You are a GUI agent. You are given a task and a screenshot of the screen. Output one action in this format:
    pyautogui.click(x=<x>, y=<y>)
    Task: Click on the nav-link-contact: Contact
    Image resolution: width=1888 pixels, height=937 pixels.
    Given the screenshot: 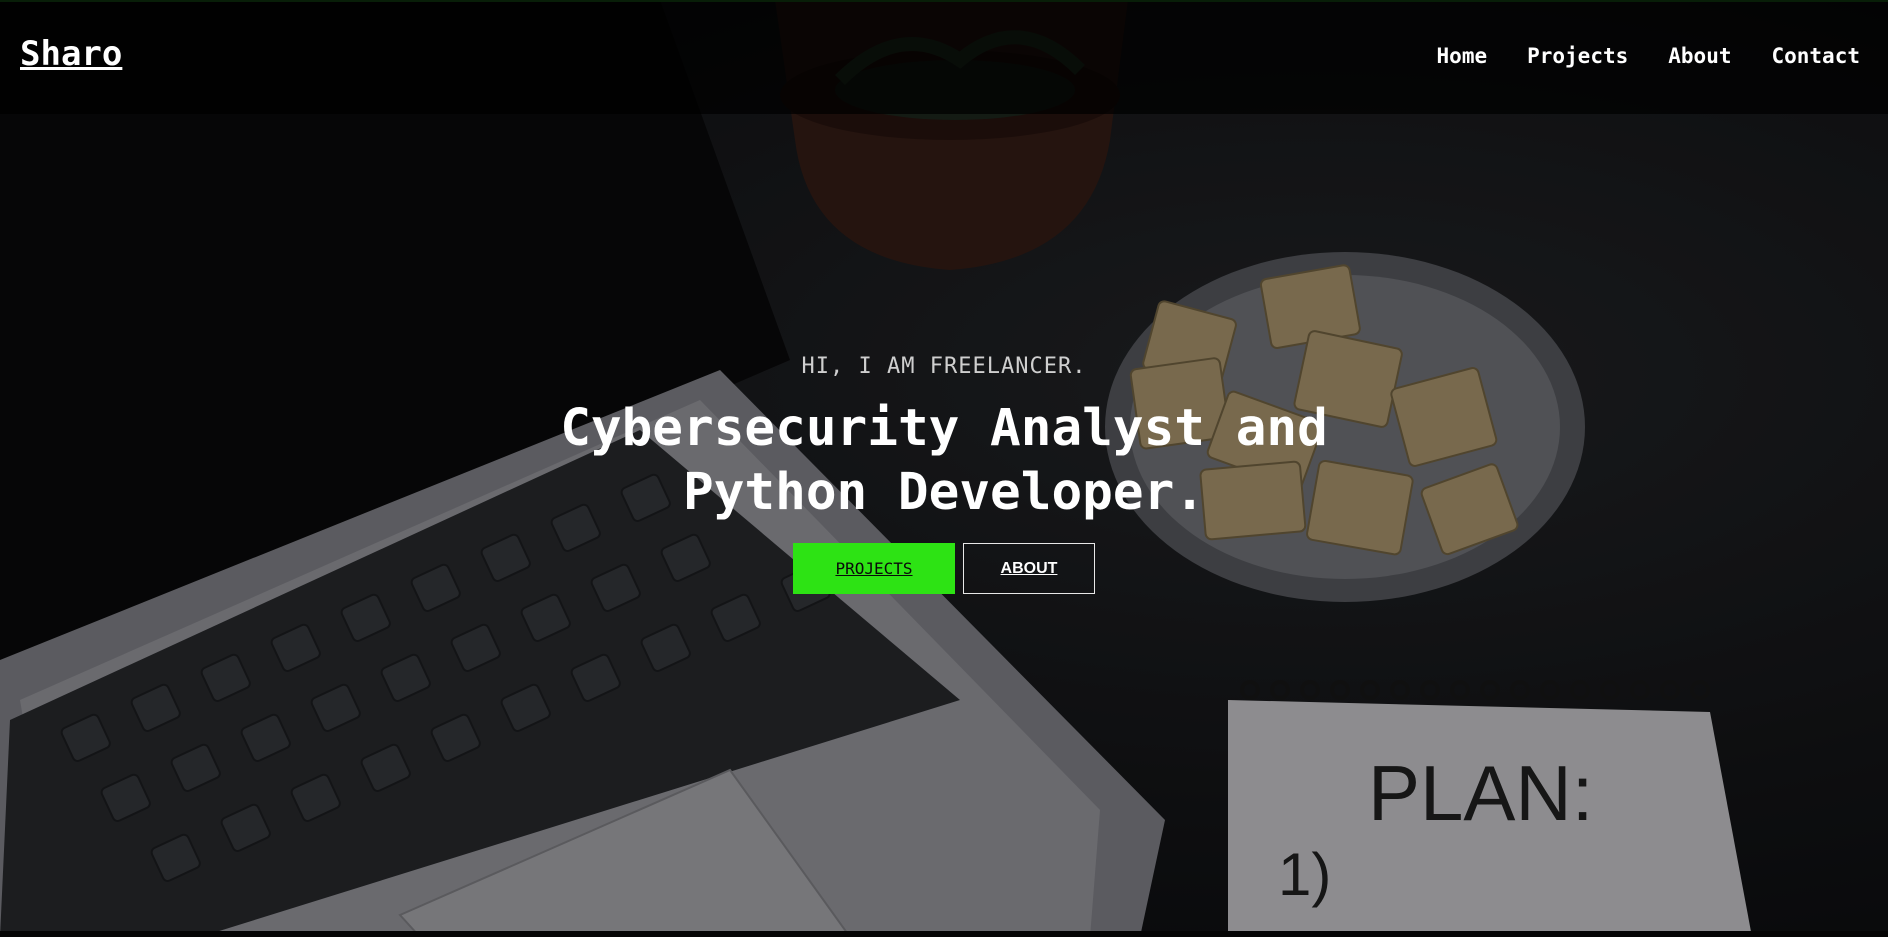 What is the action you would take?
    pyautogui.click(x=1815, y=56)
    